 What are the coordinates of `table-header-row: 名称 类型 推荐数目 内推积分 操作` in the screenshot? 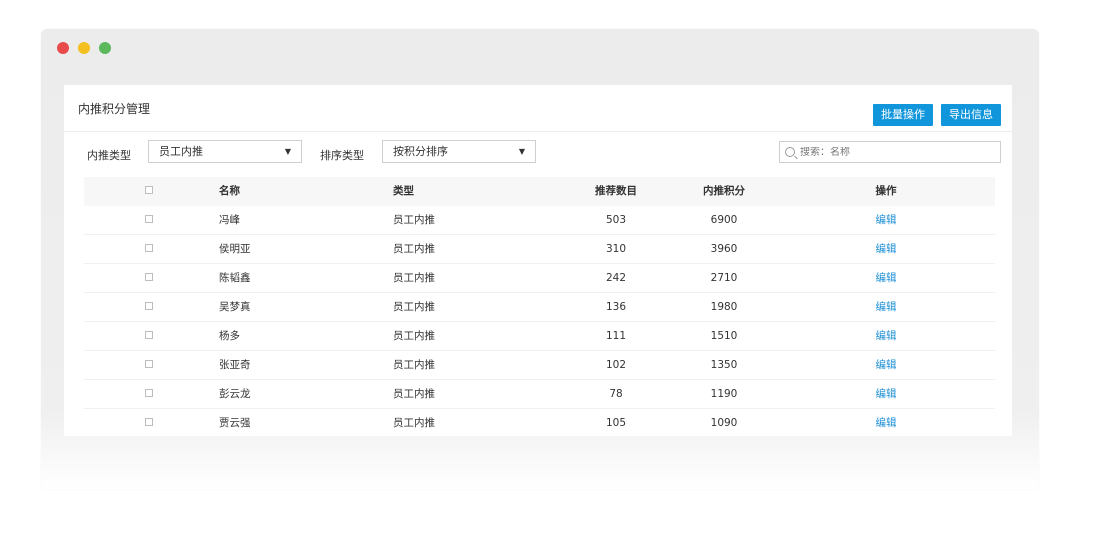 It's located at (539, 191).